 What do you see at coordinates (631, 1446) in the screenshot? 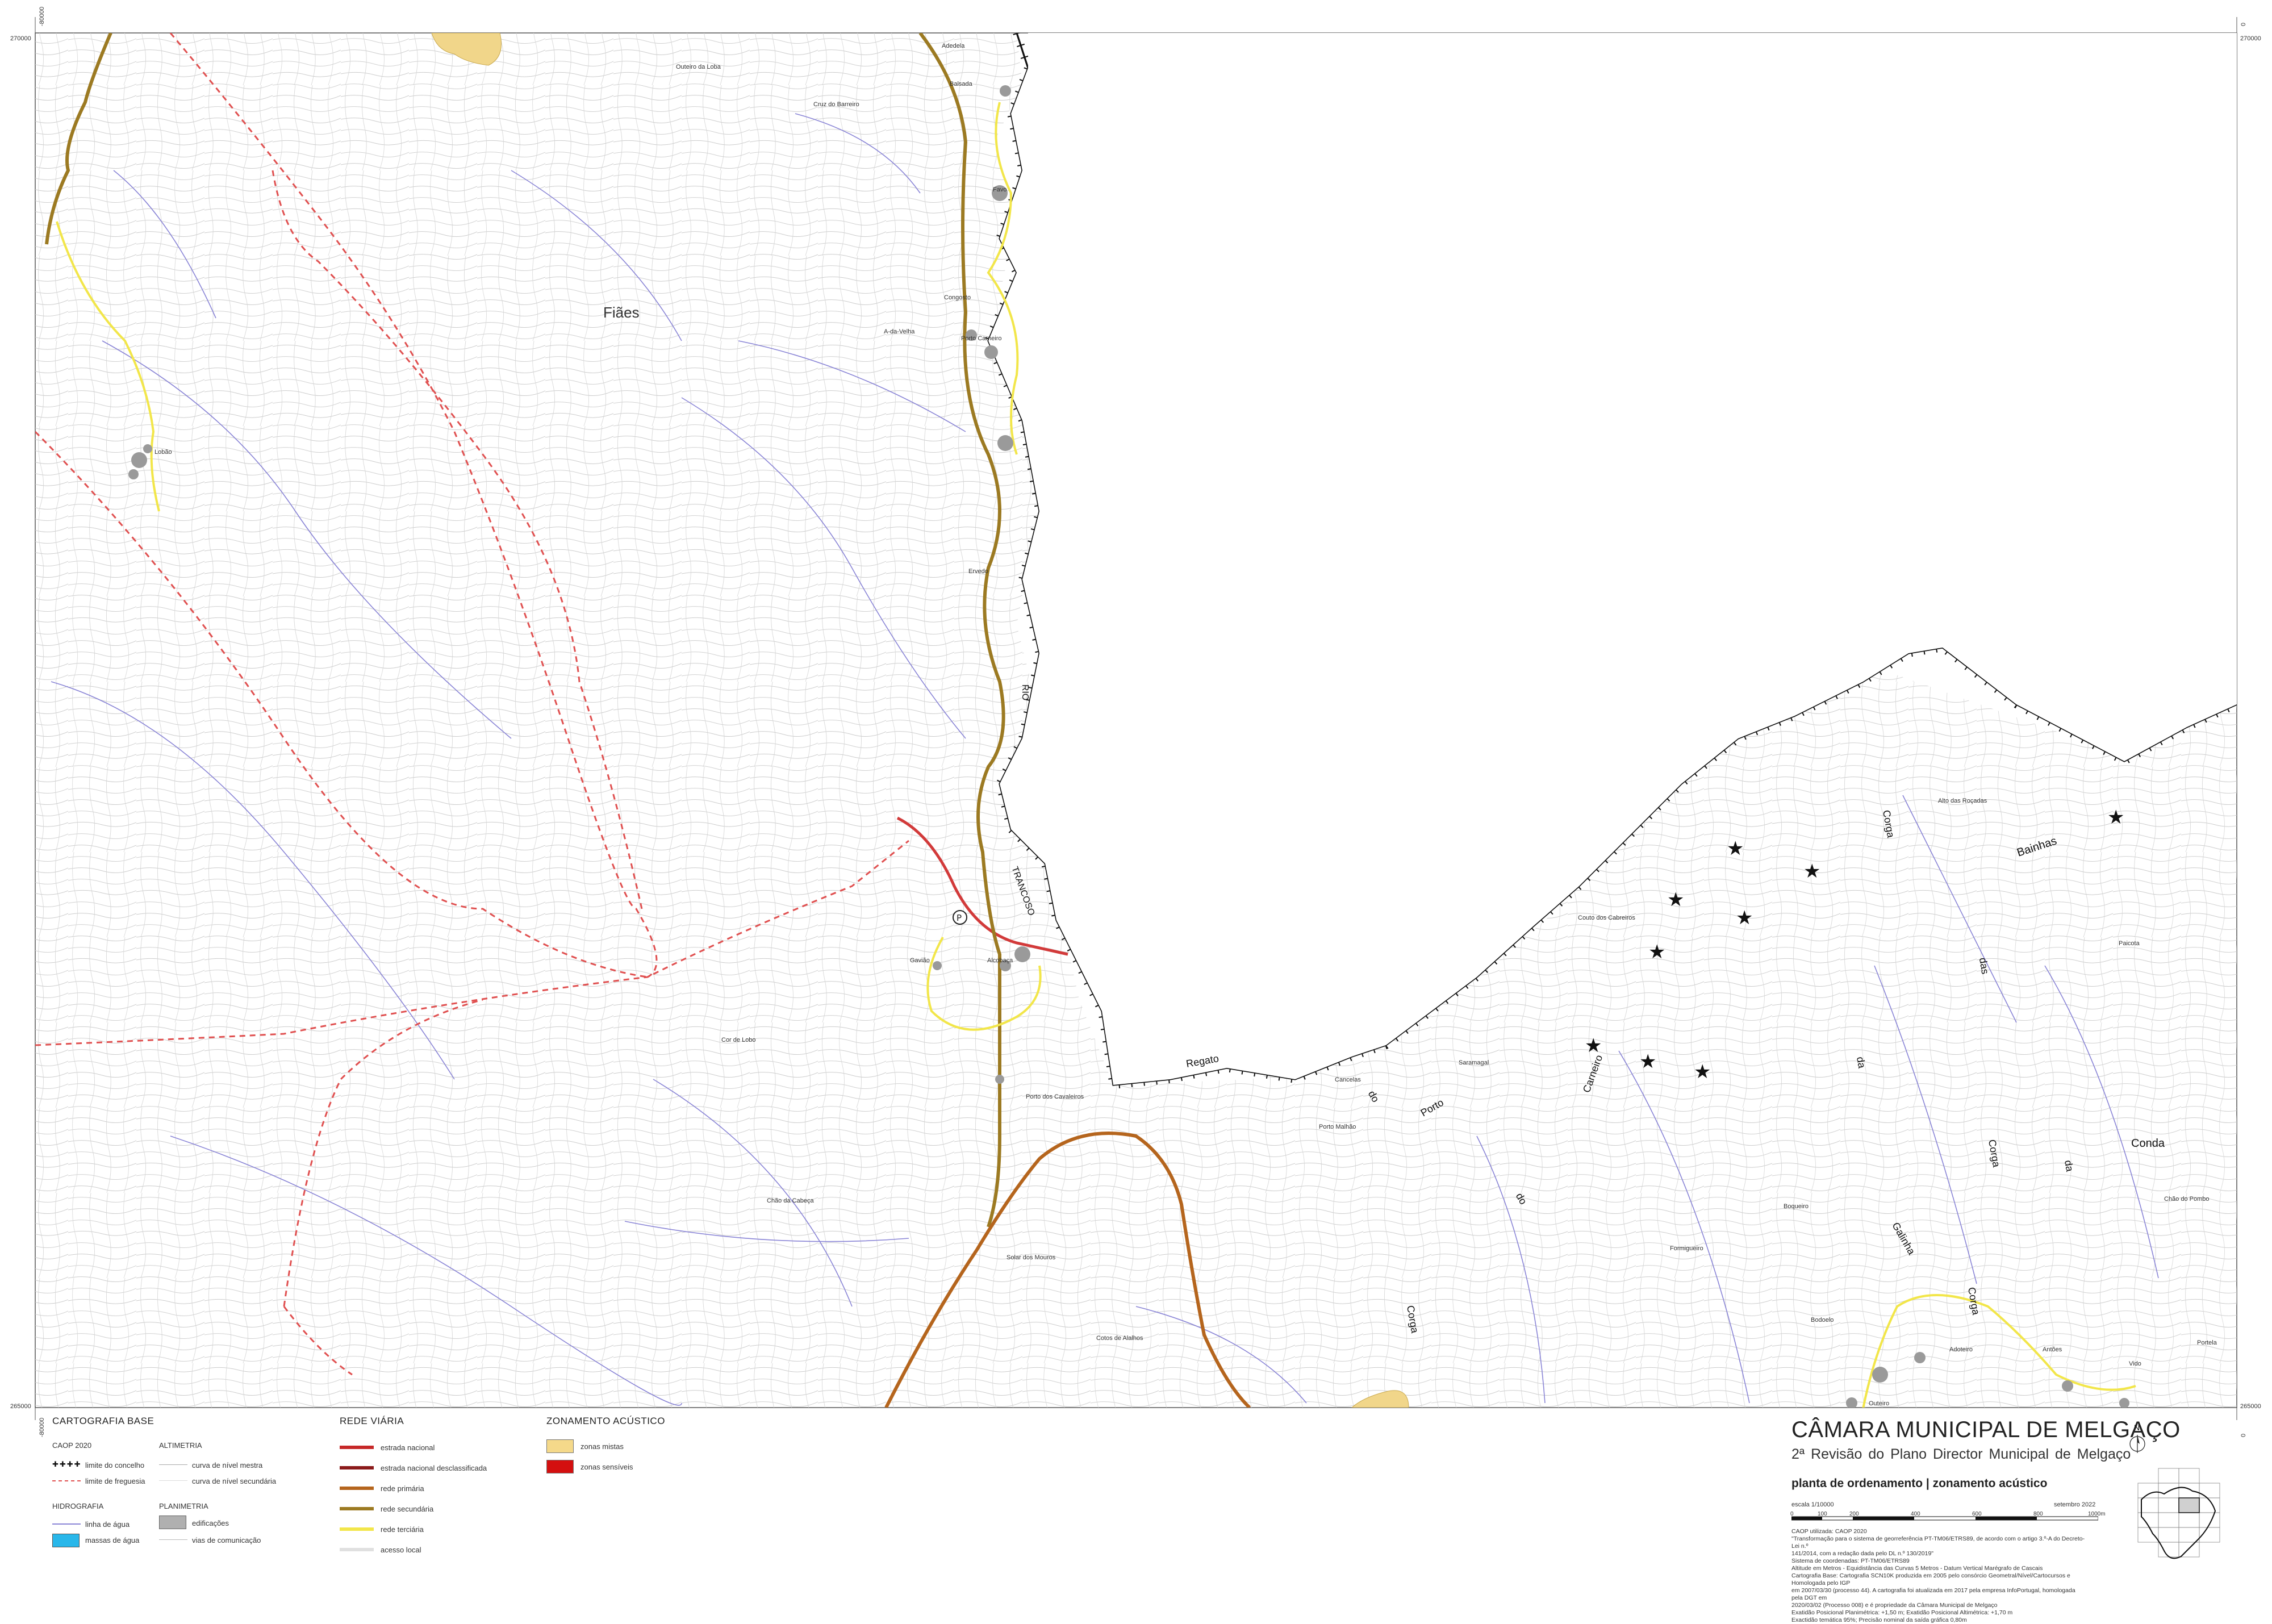
I see `zonamento-item: zonas mistas` at bounding box center [631, 1446].